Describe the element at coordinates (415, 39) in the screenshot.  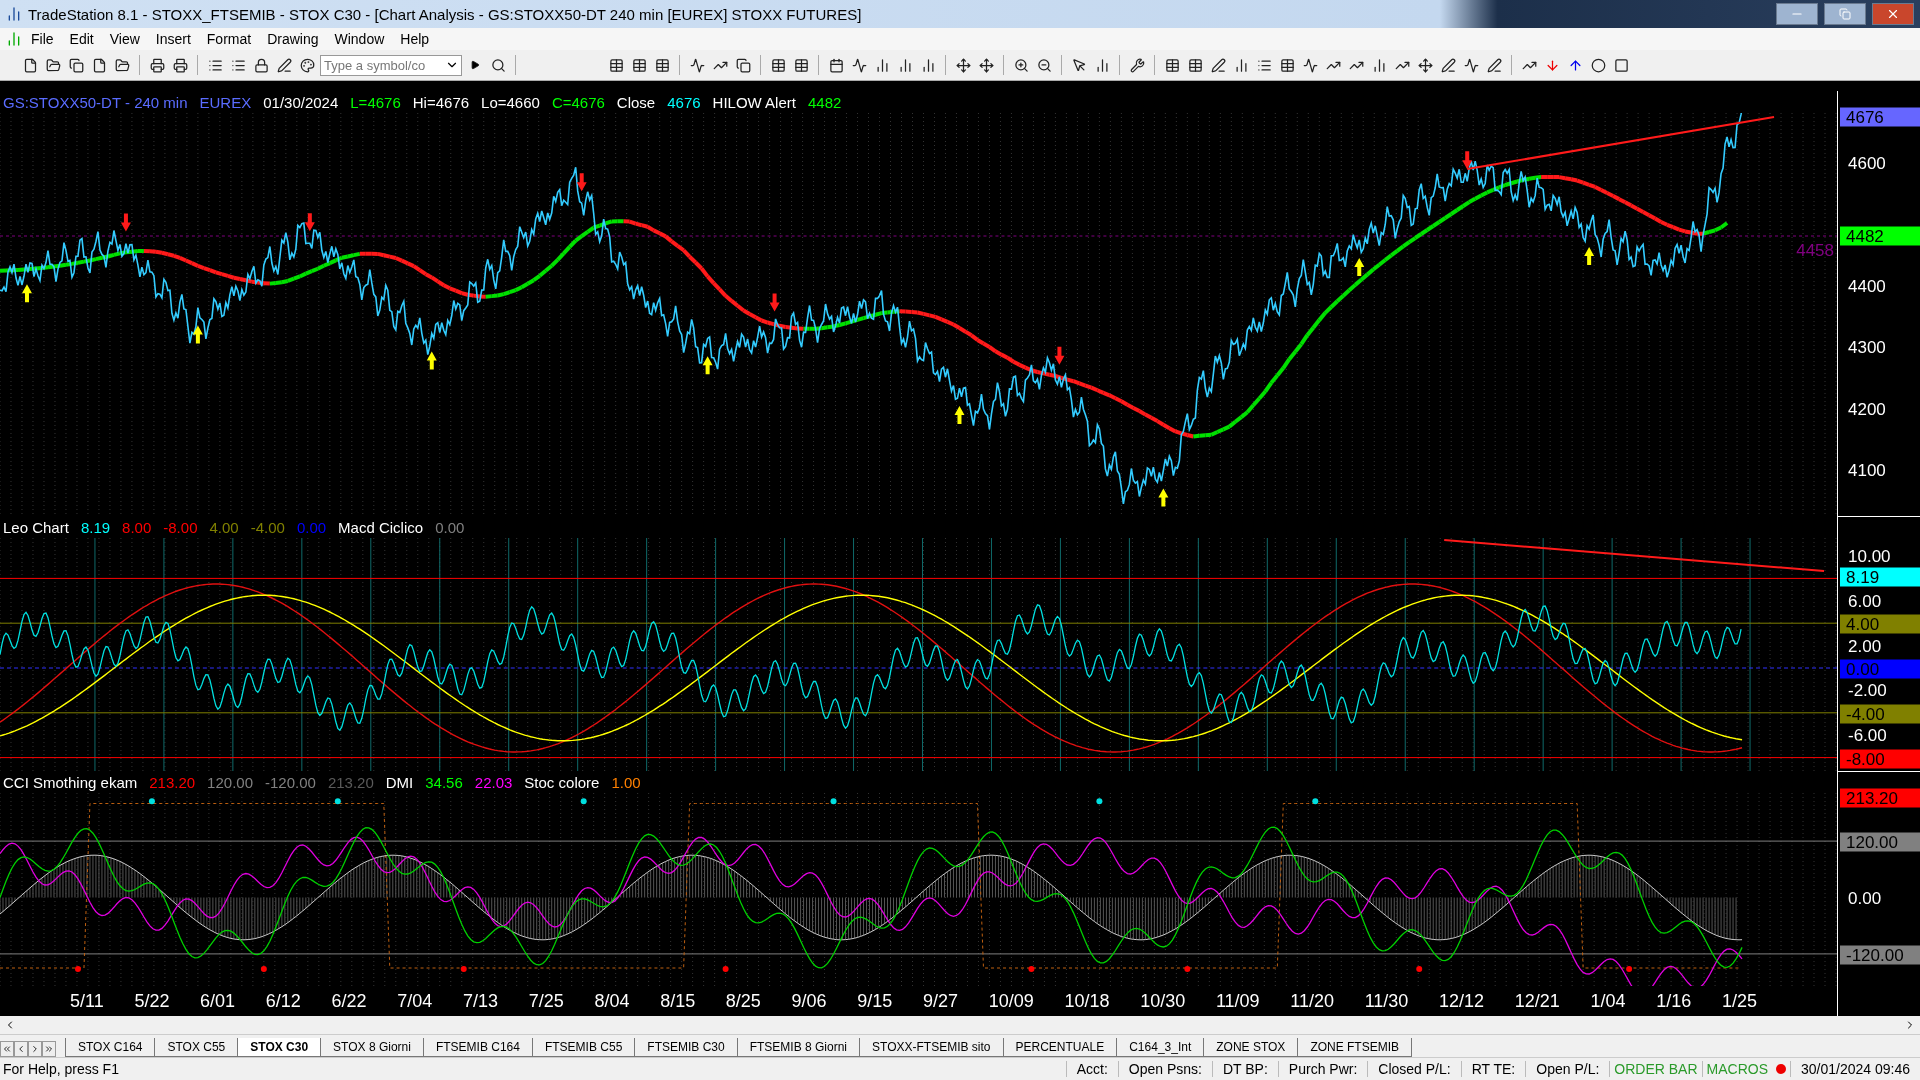
I see `menu-item: Help` at that location.